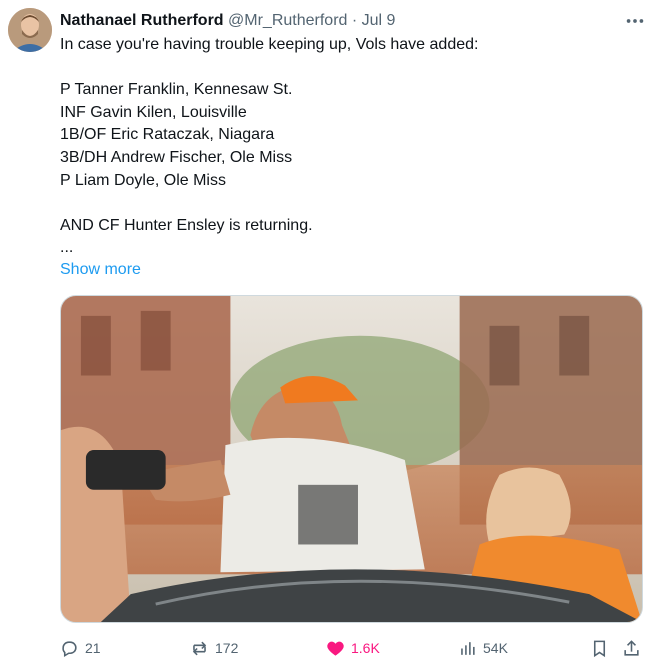 This screenshot has width=660, height=670. What do you see at coordinates (214, 648) in the screenshot?
I see `repost-button: 172` at bounding box center [214, 648].